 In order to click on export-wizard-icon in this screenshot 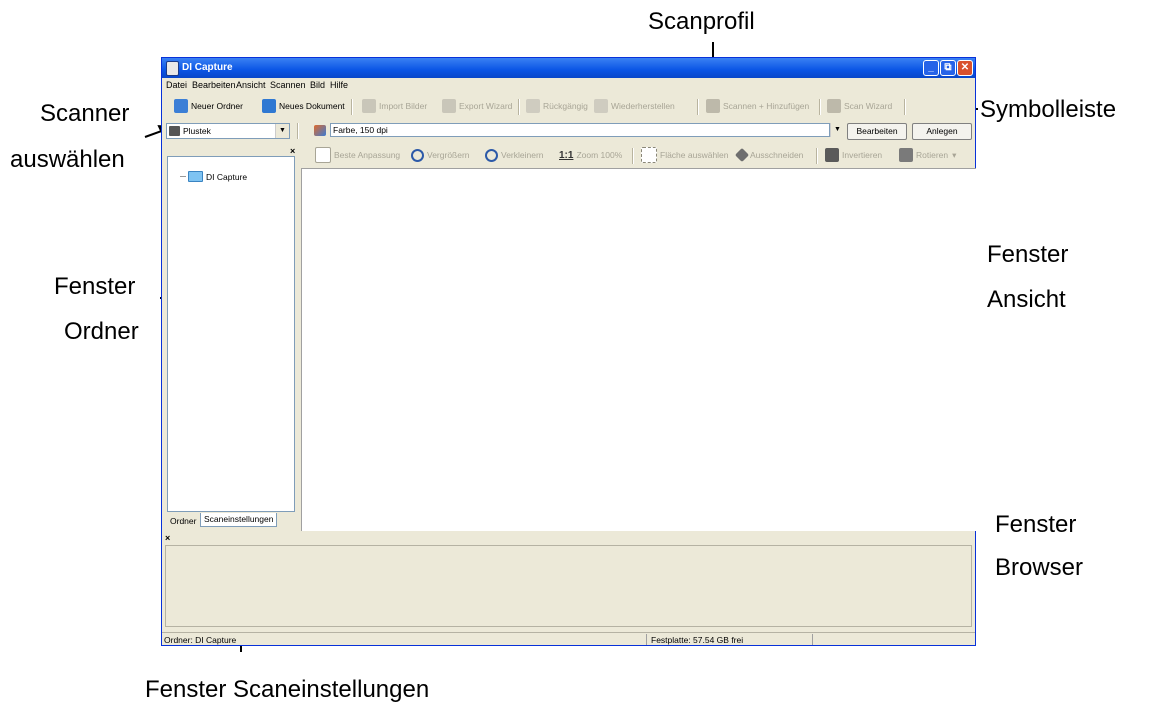, I will do `click(449, 106)`.